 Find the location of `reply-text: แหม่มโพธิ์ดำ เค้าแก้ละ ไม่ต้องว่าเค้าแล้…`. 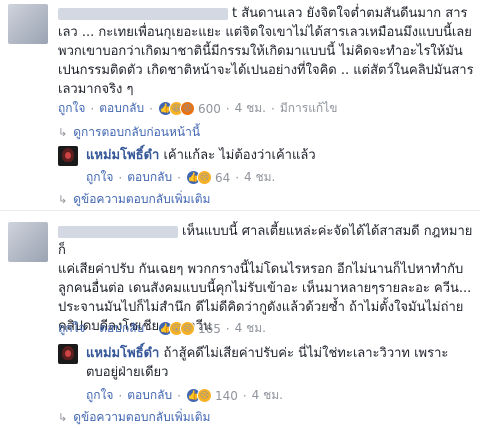

reply-text: แหม่มโพธิ์ดำ เค้าแก้ละ ไม่ต้องว่าเค้าแล้… is located at coordinates (201, 155).